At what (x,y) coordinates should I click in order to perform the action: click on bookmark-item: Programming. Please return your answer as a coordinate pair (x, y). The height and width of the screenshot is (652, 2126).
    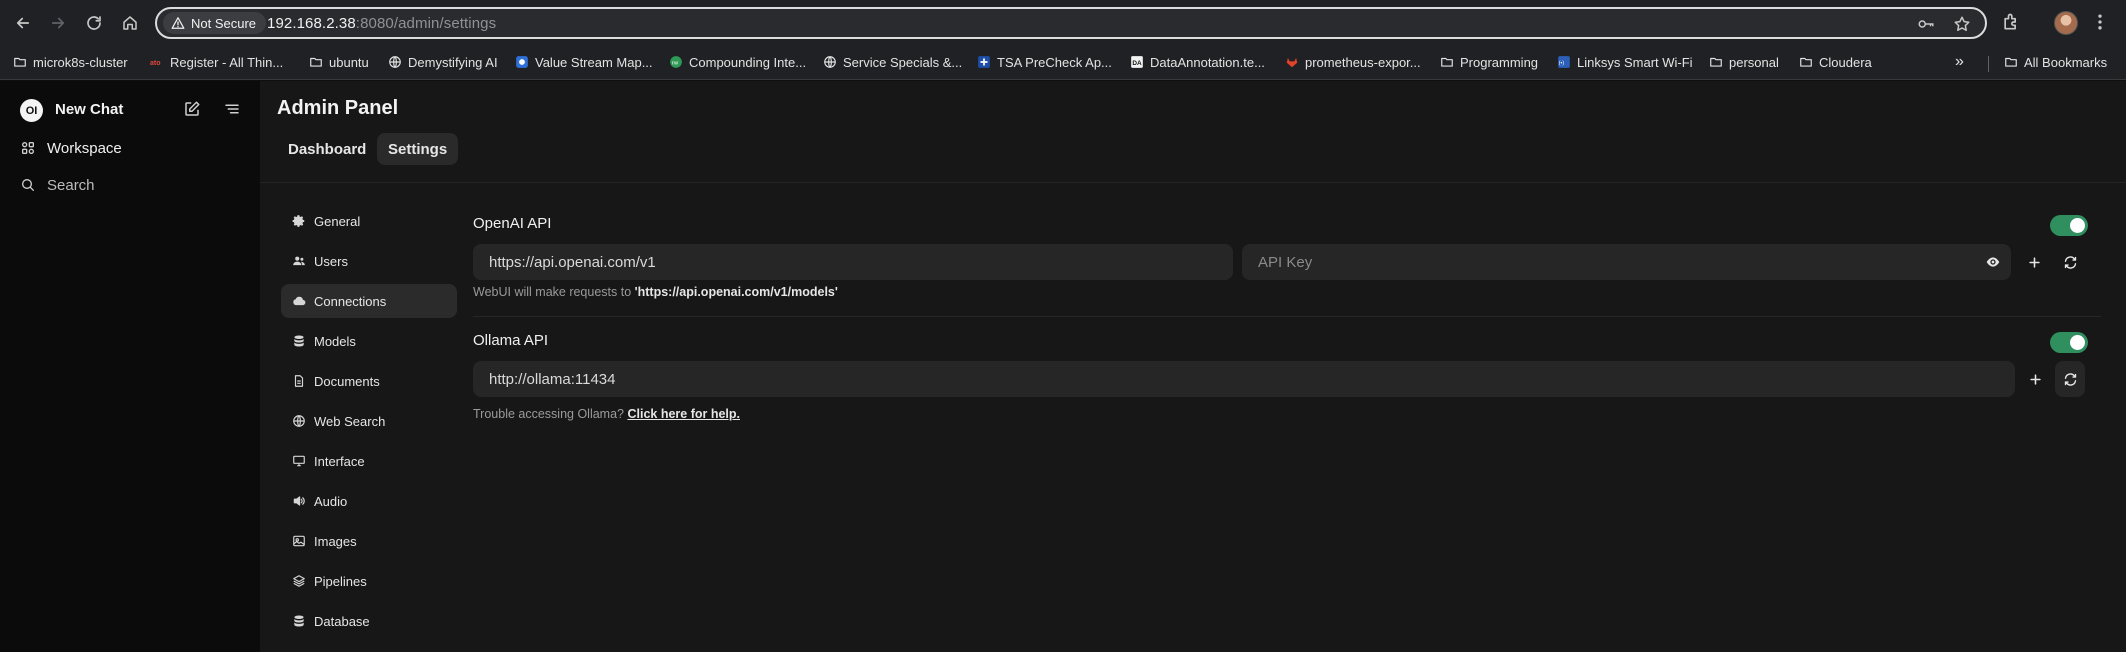
    Looking at the image, I should click on (1489, 62).